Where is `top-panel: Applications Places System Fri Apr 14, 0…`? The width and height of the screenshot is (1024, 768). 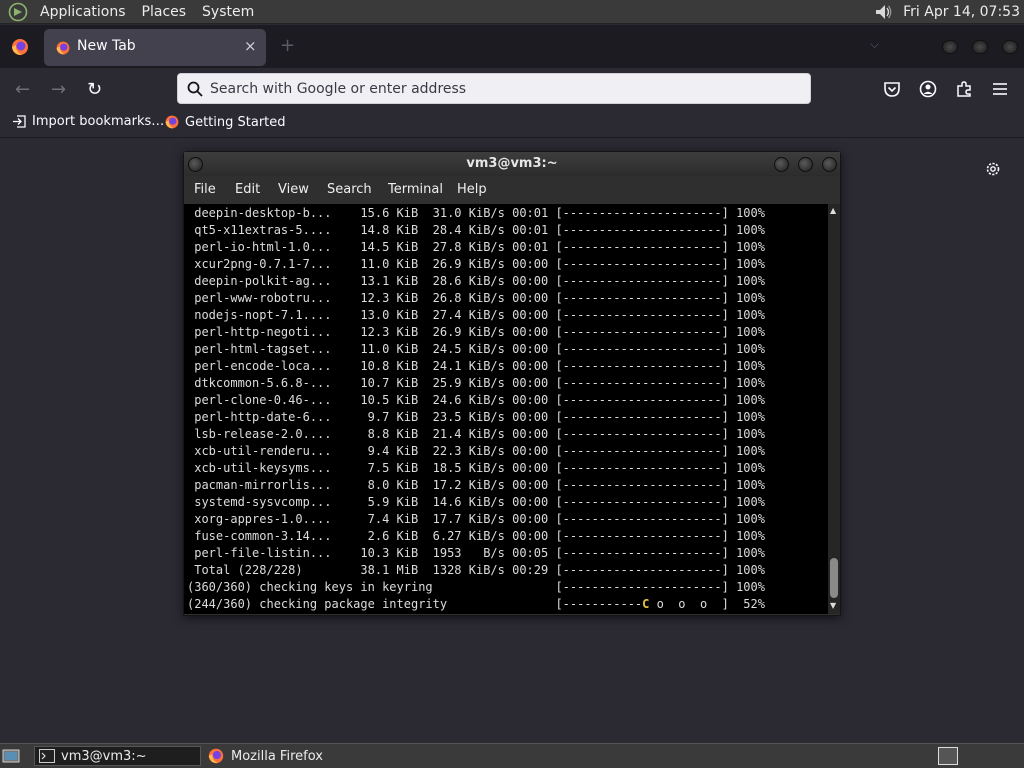 top-panel: Applications Places System Fri Apr 14, 0… is located at coordinates (512, 12).